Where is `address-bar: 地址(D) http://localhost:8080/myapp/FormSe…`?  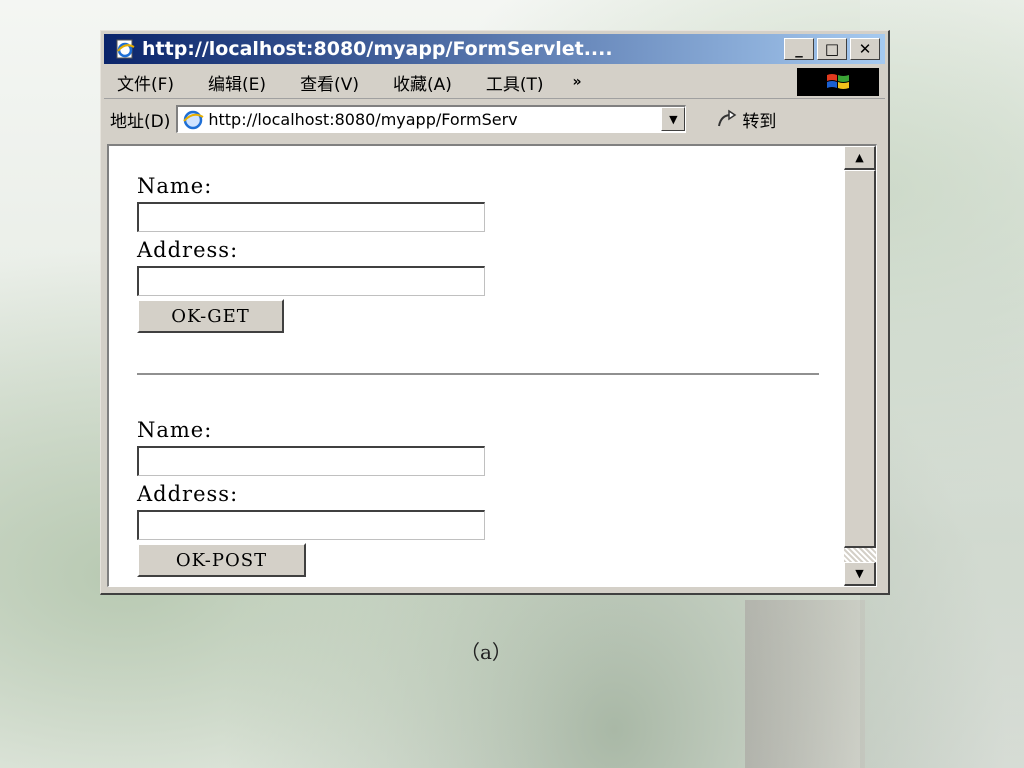
address-bar: 地址(D) http://localhost:8080/myapp/FormSe… is located at coordinates (494, 119).